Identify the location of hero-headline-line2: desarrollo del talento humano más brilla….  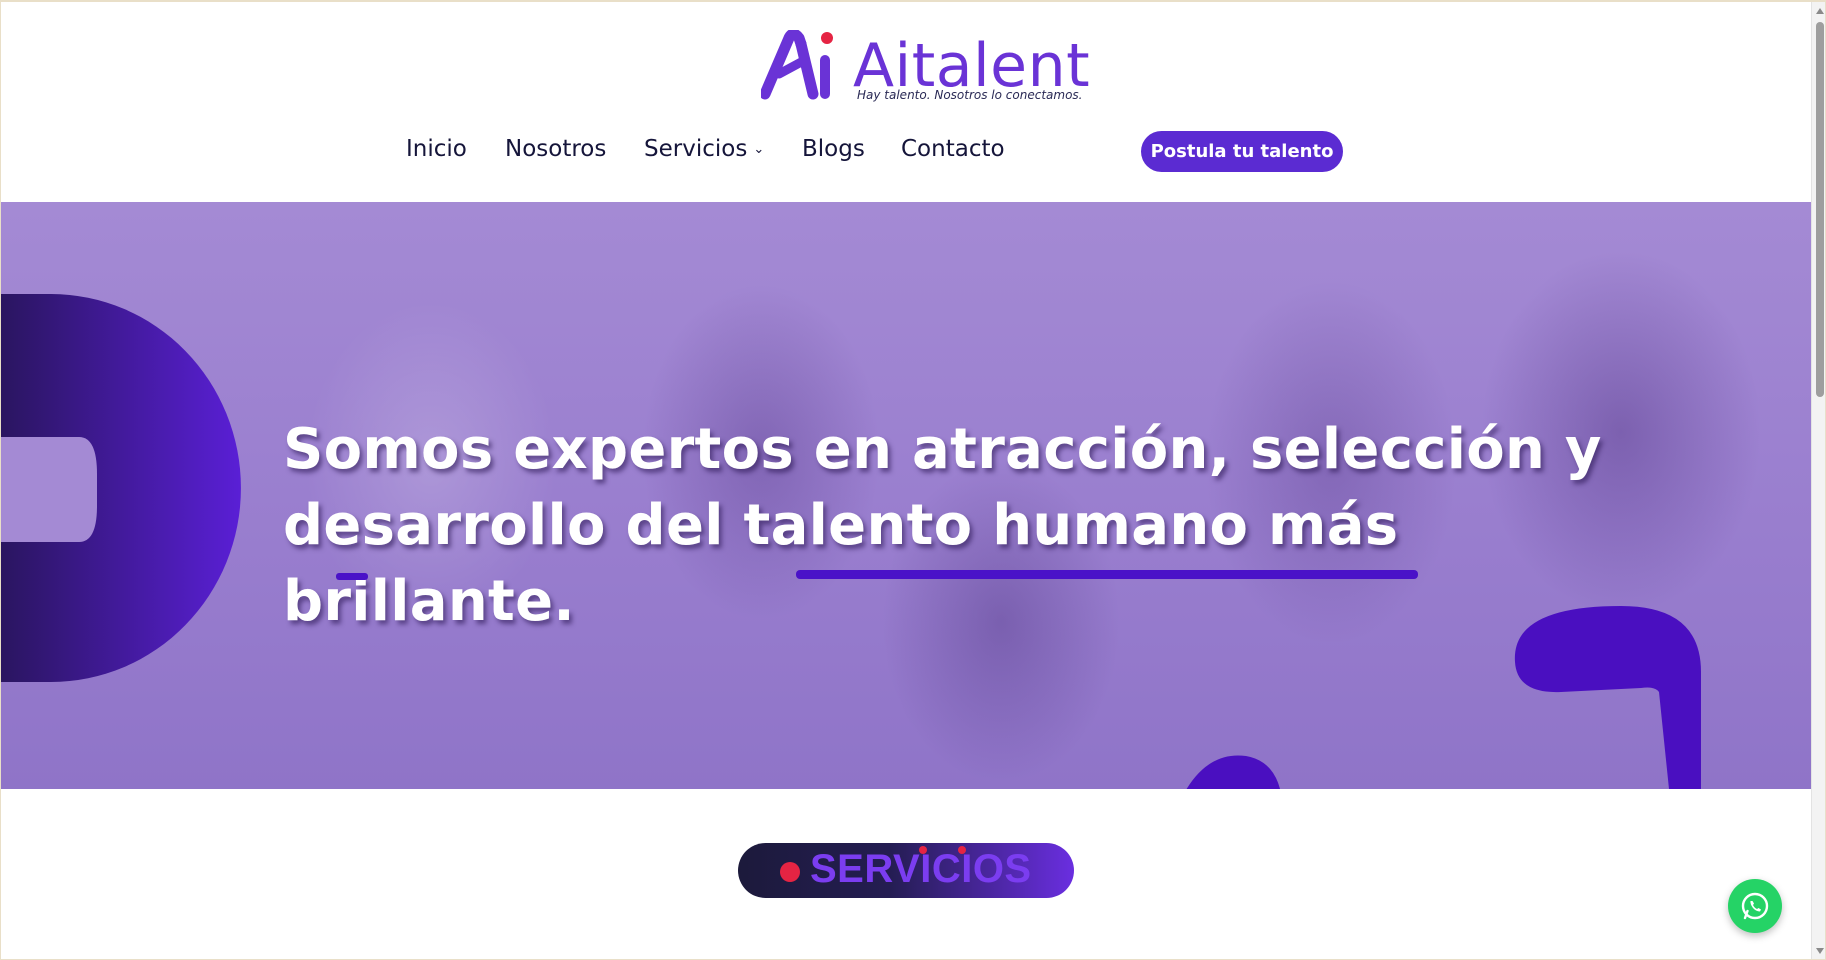
(841, 563).